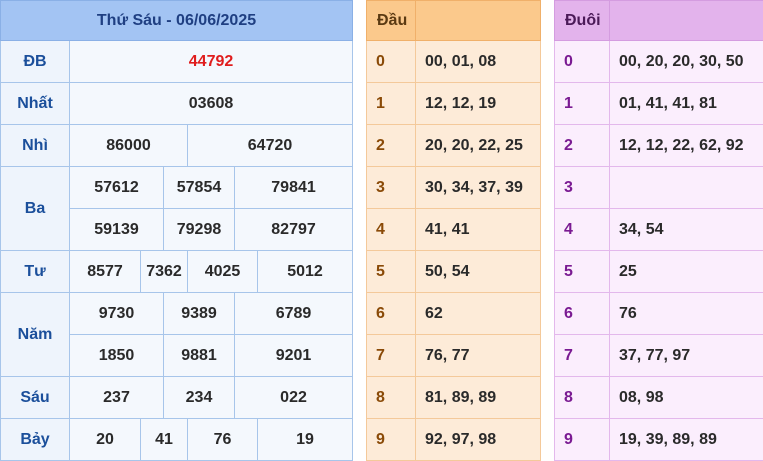 Image resolution: width=763 pixels, height=461 pixels. I want to click on dau-digit: 7, so click(391, 356).